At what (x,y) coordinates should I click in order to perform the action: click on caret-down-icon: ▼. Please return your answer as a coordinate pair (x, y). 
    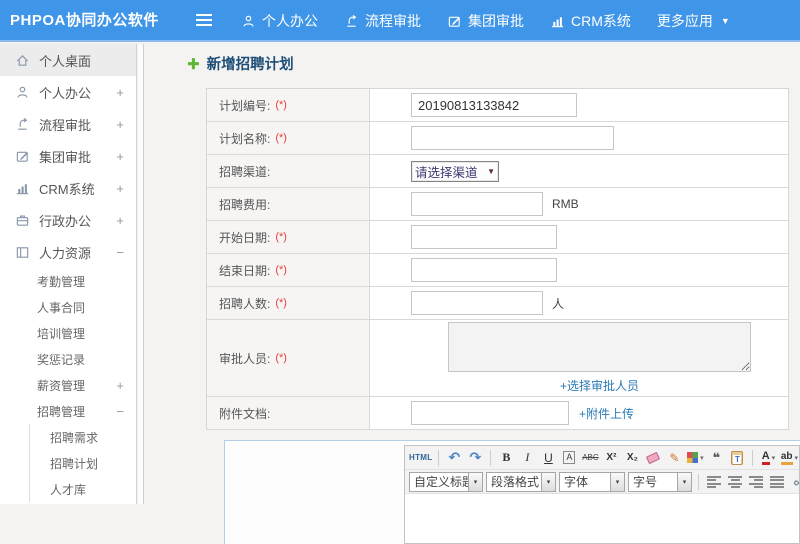
    Looking at the image, I should click on (492, 171).